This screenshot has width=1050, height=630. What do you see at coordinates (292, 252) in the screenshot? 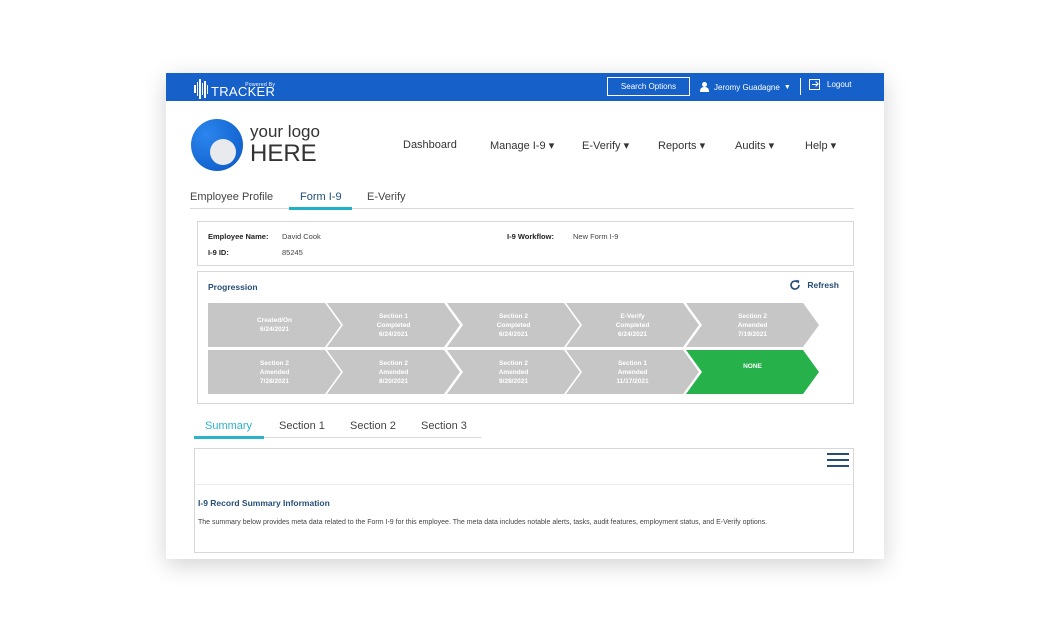
I see `i9-id-value: 85245` at bounding box center [292, 252].